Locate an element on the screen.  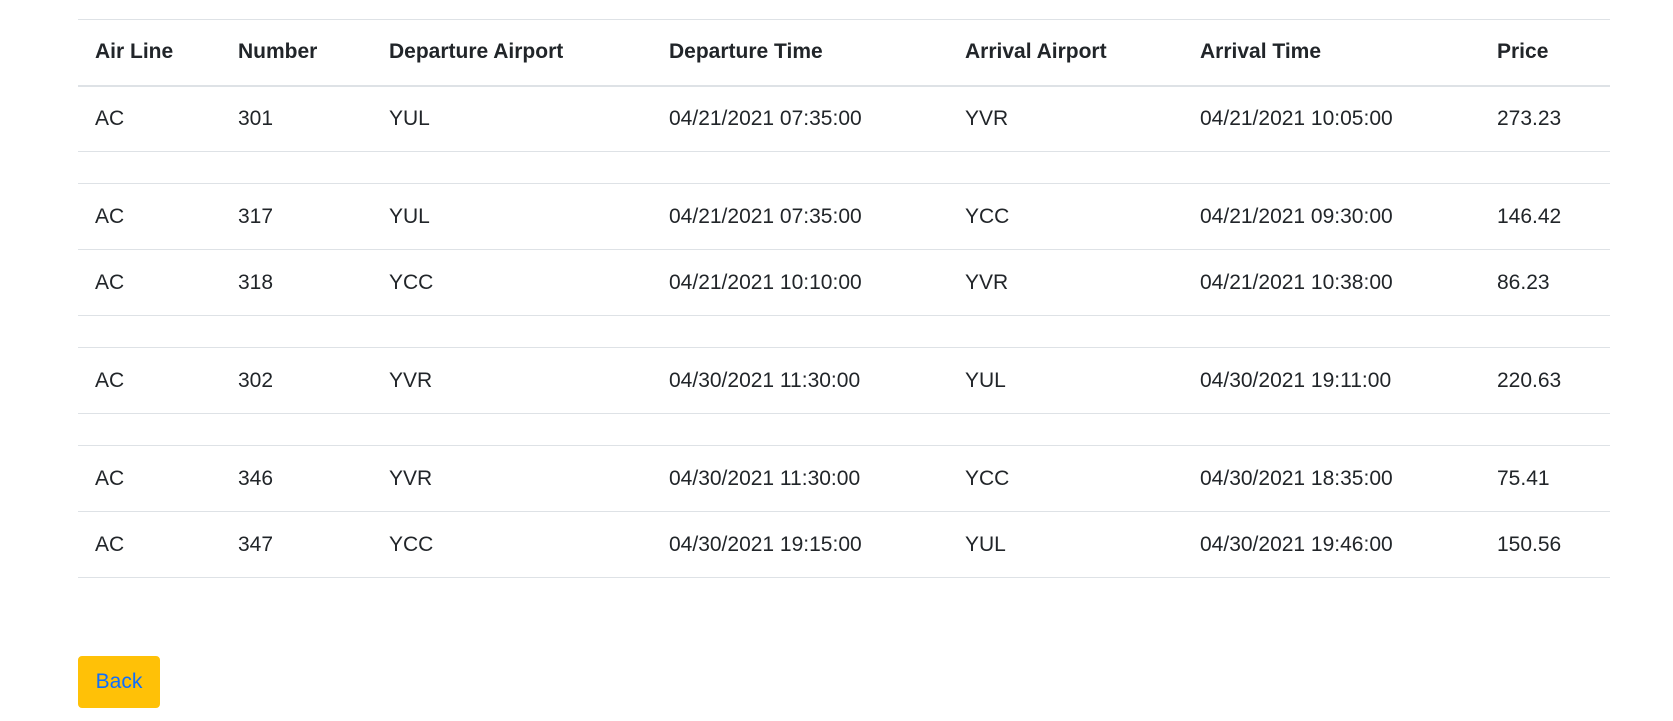
cell-arrival-time: 04/30/2021 18:35:00 is located at coordinates (1296, 478).